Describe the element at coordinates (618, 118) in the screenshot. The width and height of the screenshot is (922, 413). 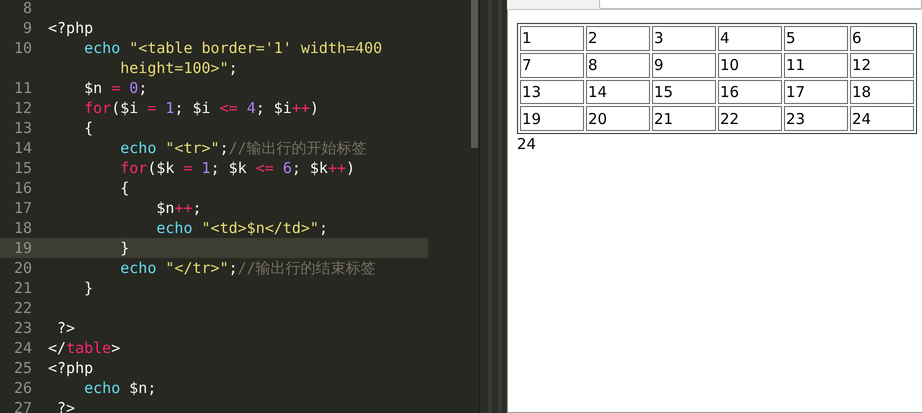
I see `table-cell: 20` at that location.